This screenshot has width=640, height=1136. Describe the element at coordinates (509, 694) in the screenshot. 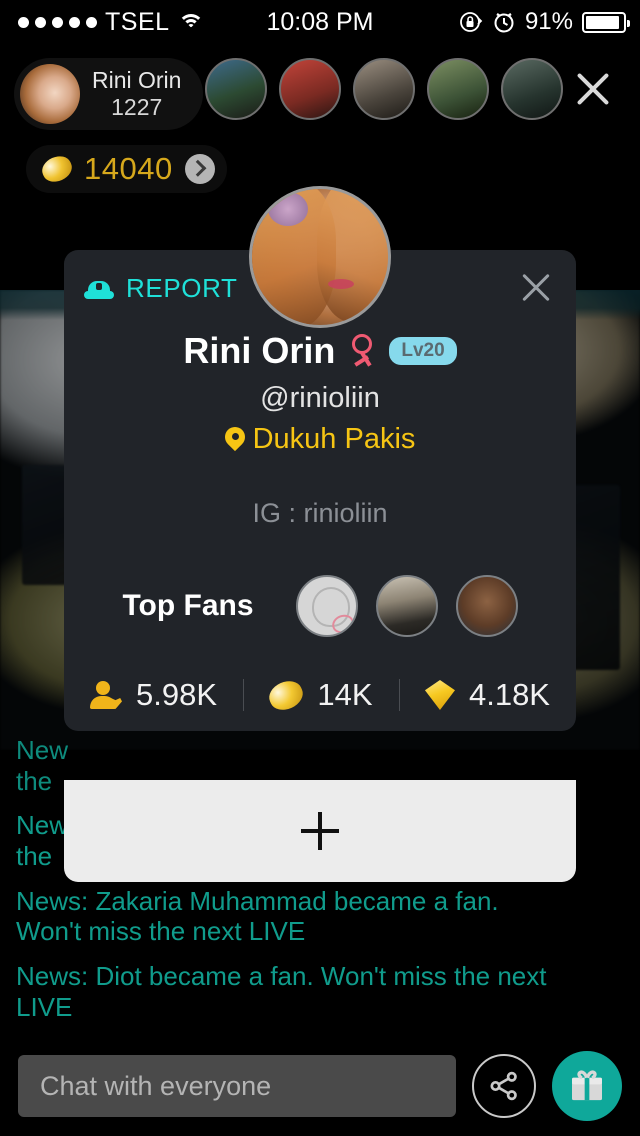

I see `stat-diamonds-value: 4.18K` at that location.